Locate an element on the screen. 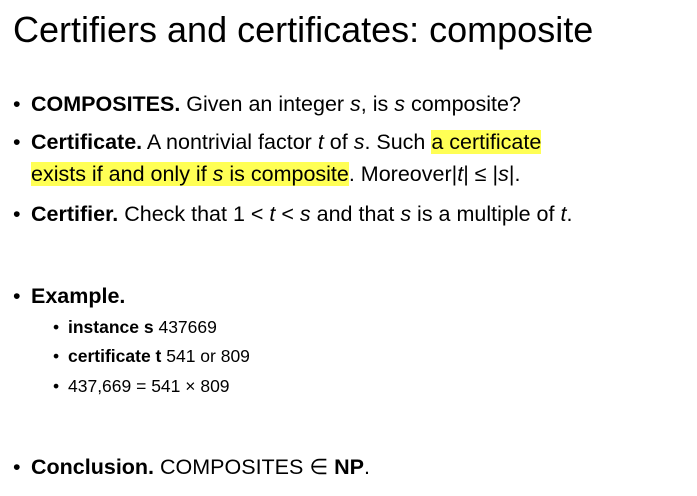  certificate-text: . Such is located at coordinates (398, 142).